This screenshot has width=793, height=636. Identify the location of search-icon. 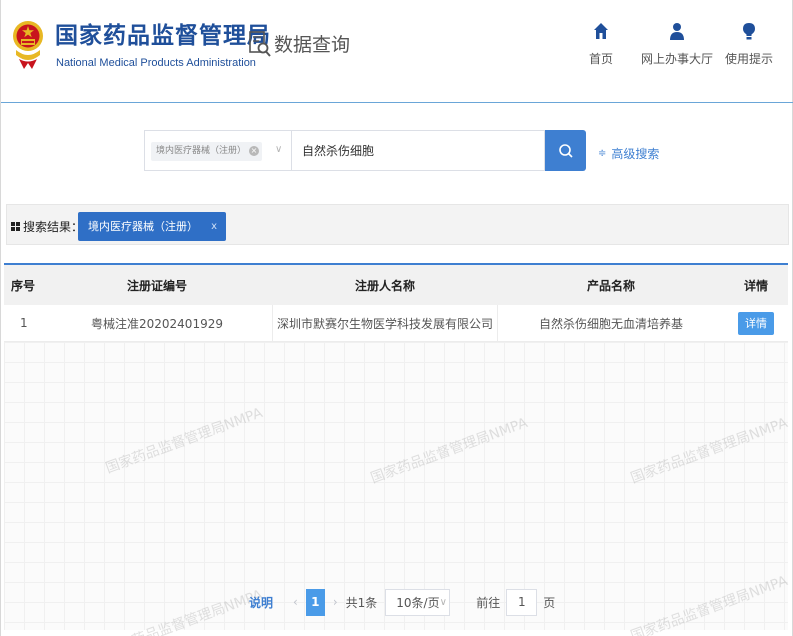
(565, 150).